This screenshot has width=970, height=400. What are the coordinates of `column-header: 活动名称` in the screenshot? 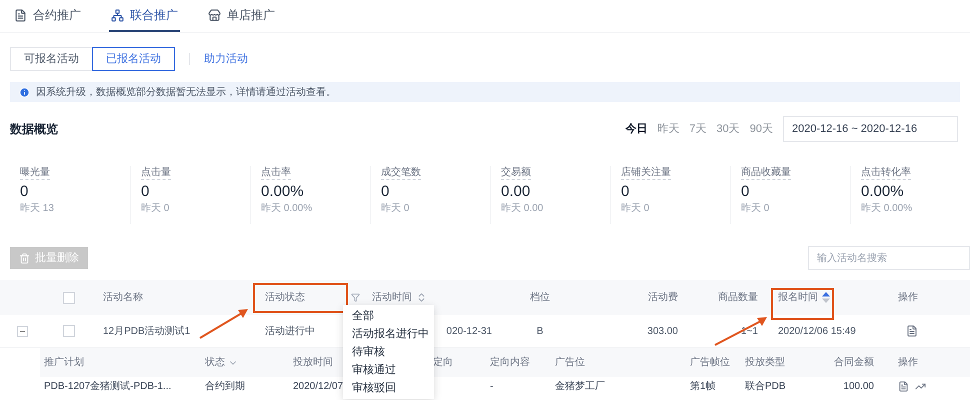 It's located at (123, 298).